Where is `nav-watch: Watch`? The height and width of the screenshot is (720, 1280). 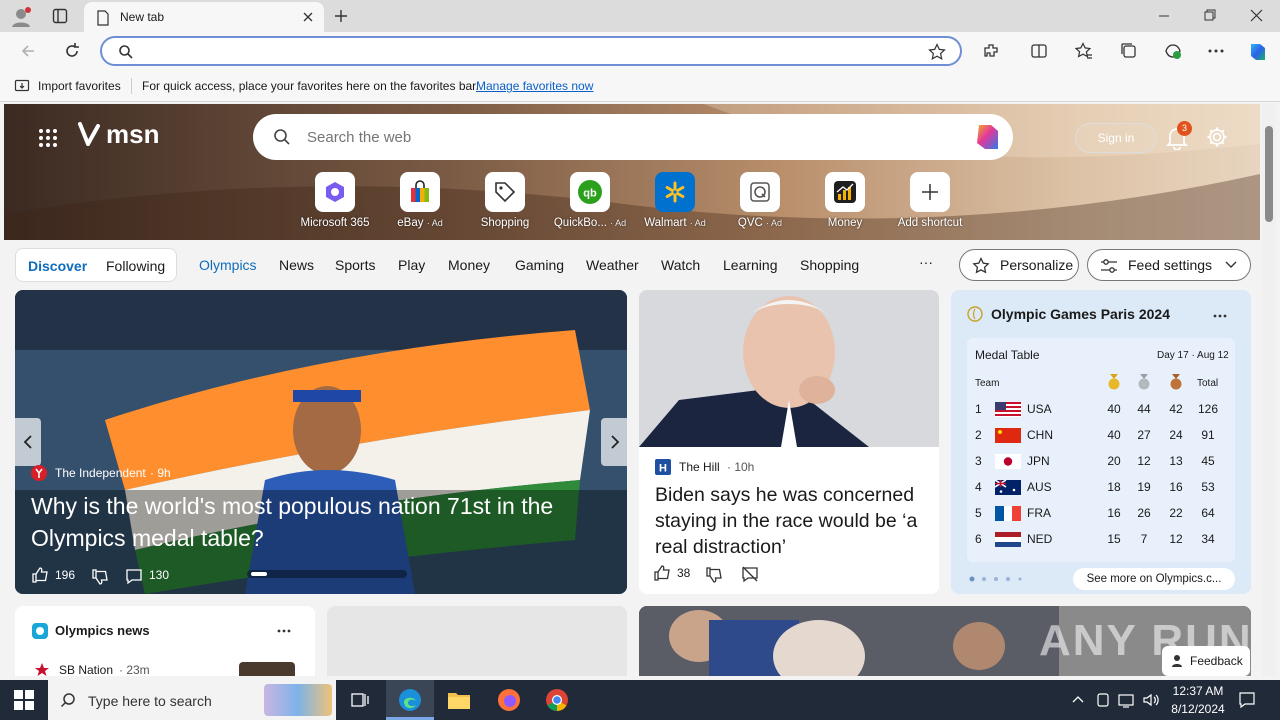 nav-watch: Watch is located at coordinates (680, 265).